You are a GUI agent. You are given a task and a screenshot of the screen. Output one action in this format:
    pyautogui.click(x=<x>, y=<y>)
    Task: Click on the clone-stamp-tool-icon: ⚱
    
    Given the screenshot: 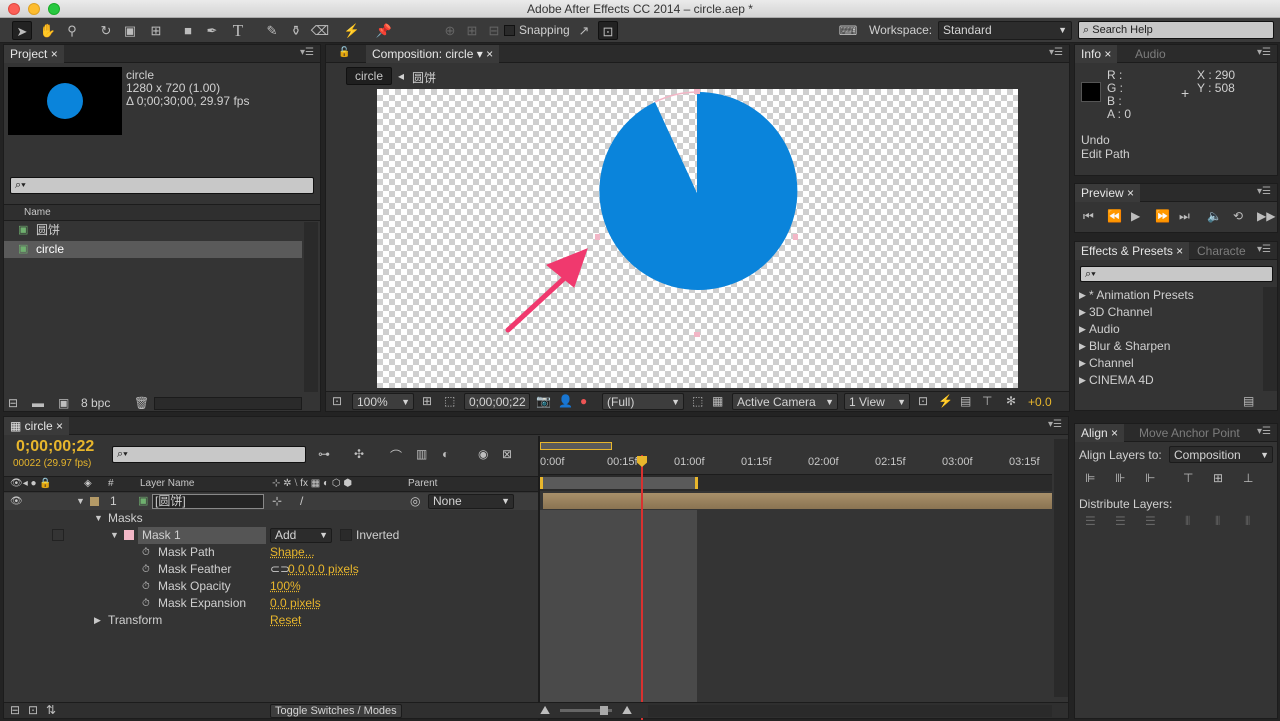 What is the action you would take?
    pyautogui.click(x=296, y=30)
    